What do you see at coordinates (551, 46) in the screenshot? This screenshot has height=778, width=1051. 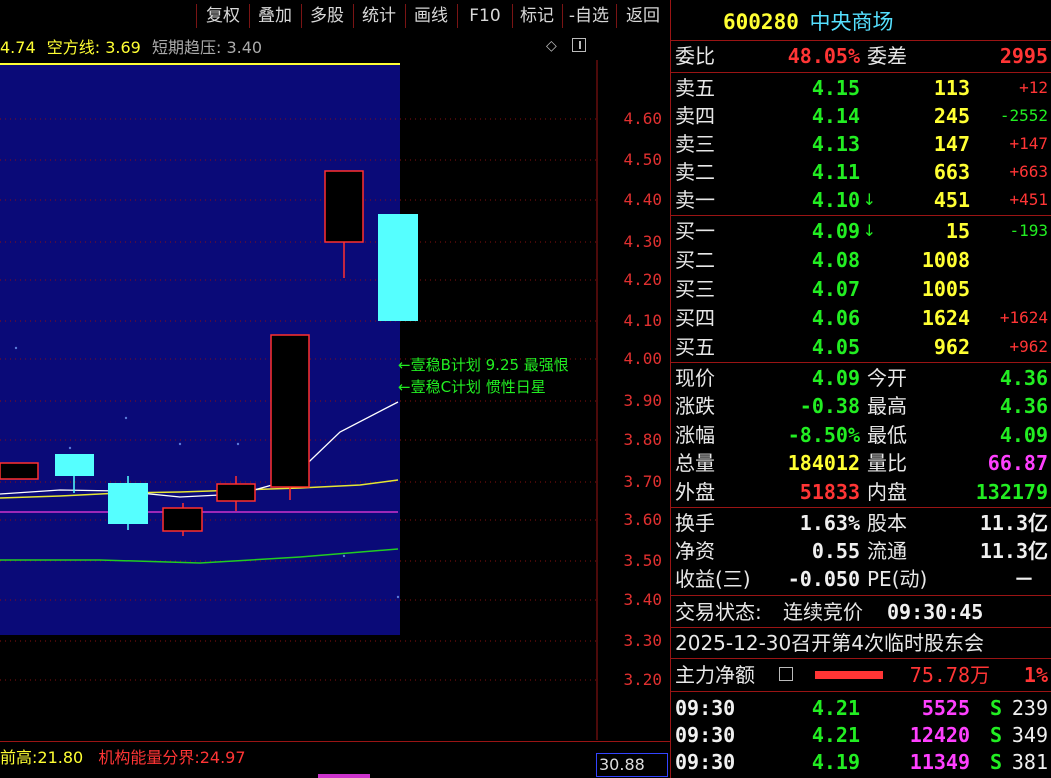 I see `diamond-icon: ◇` at bounding box center [551, 46].